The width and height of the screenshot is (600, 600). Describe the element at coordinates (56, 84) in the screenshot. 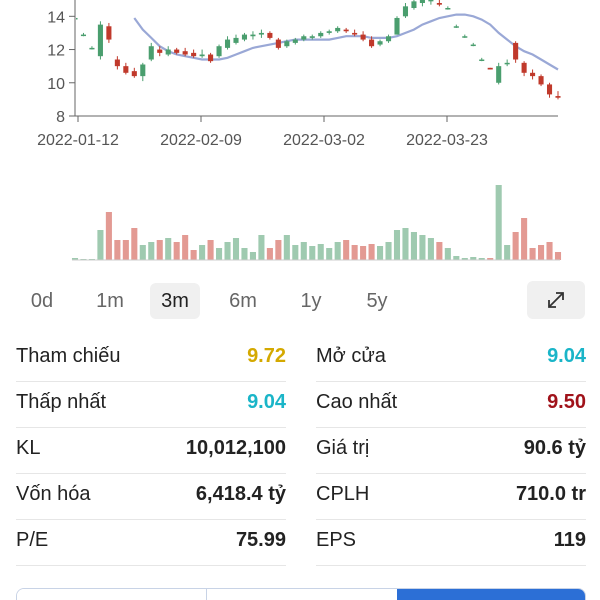

I see `y-tick-label: 10` at that location.